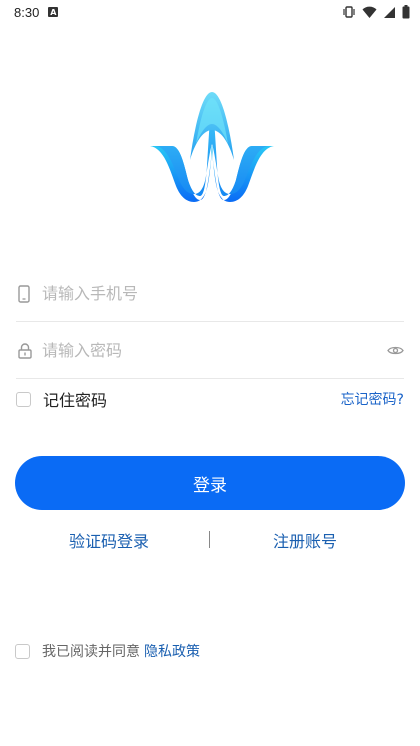 This screenshot has height=746, width=420. I want to click on status-icons, so click(376, 12).